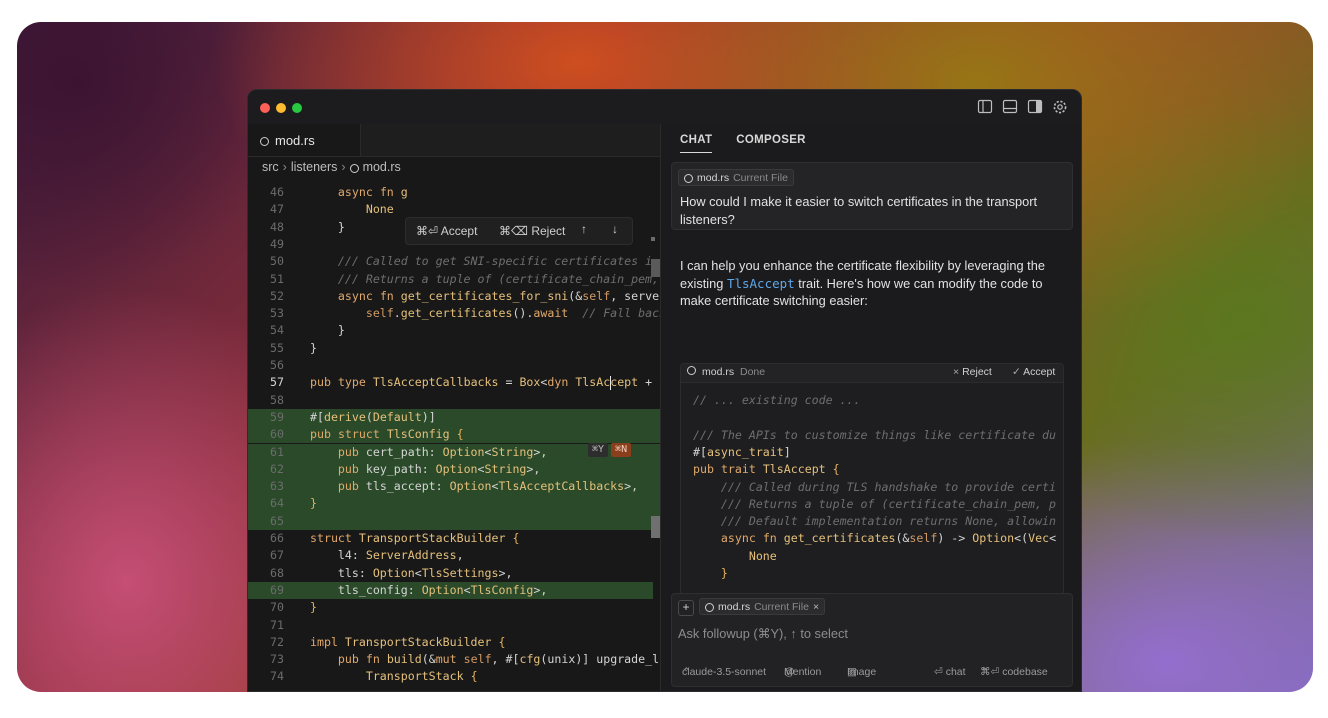 The width and height of the screenshot is (1328, 718). I want to click on breadcrumb-src: src, so click(270, 167).